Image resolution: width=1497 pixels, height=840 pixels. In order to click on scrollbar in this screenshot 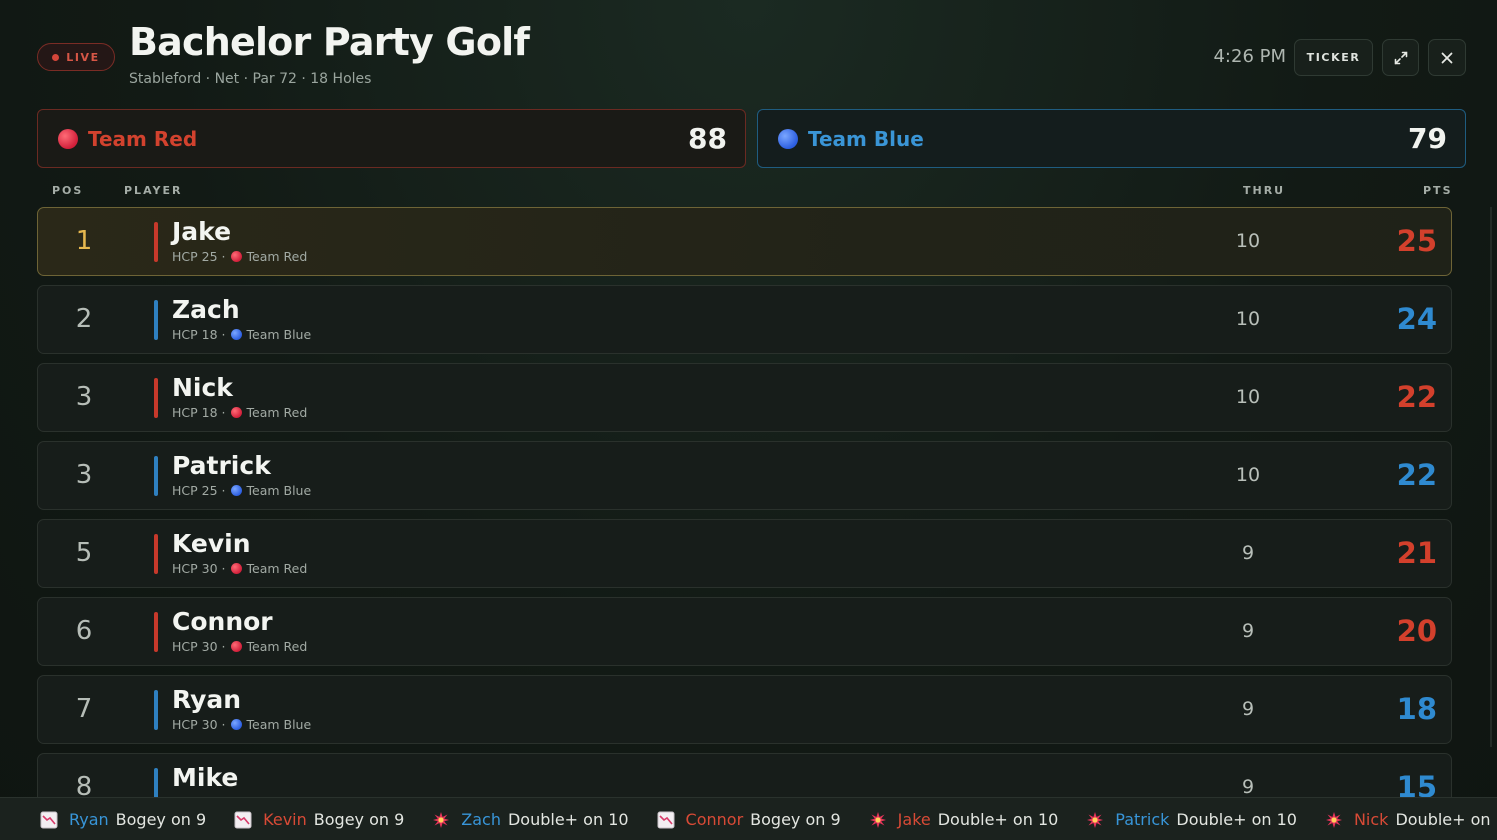, I will do `click(1491, 477)`.